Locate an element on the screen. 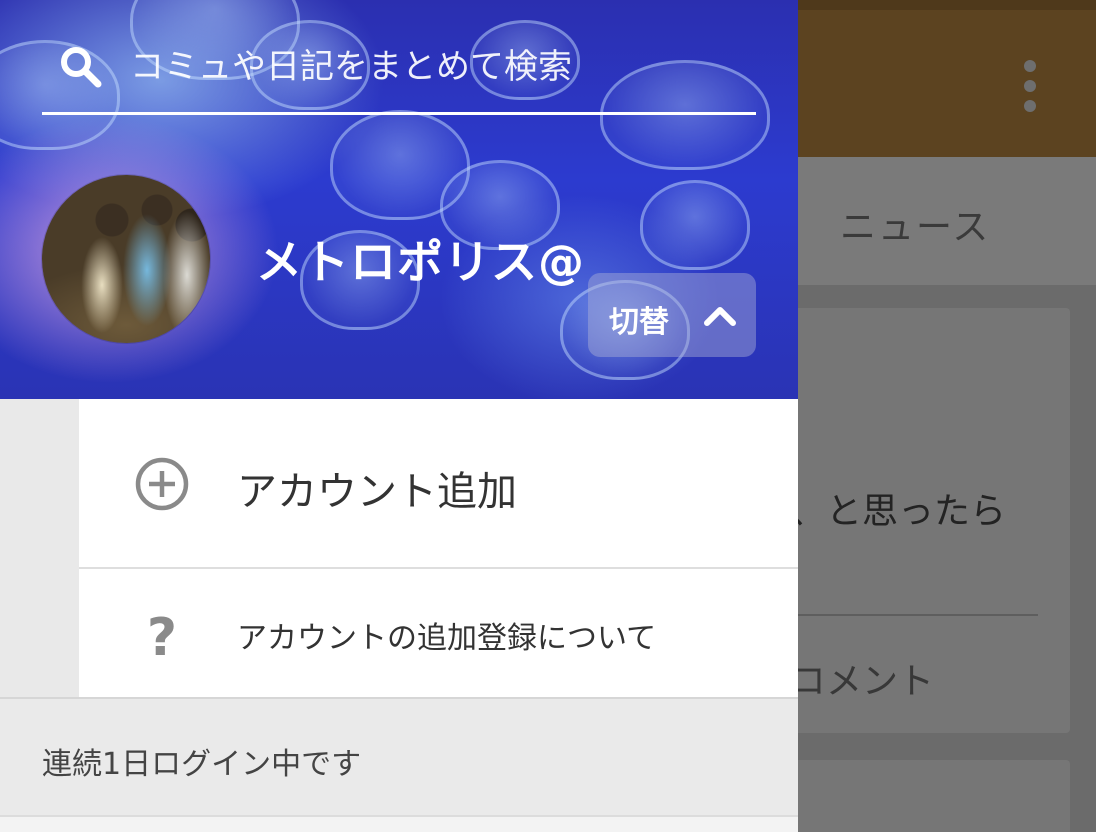  feed-card-next is located at coordinates (930, 796).